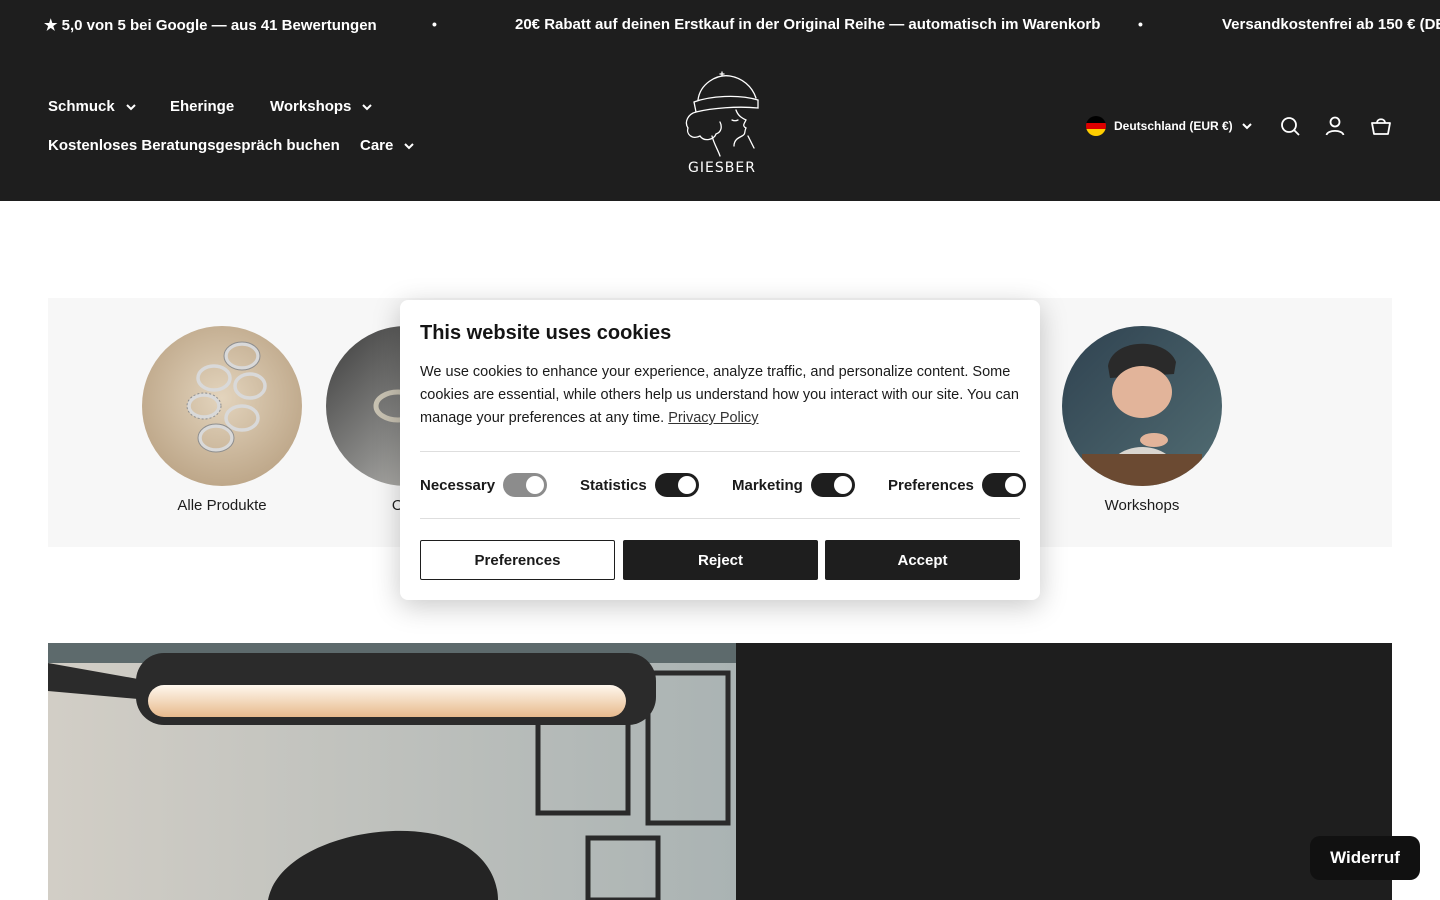  I want to click on nav-eheringe-label: Eheringe, so click(202, 106).